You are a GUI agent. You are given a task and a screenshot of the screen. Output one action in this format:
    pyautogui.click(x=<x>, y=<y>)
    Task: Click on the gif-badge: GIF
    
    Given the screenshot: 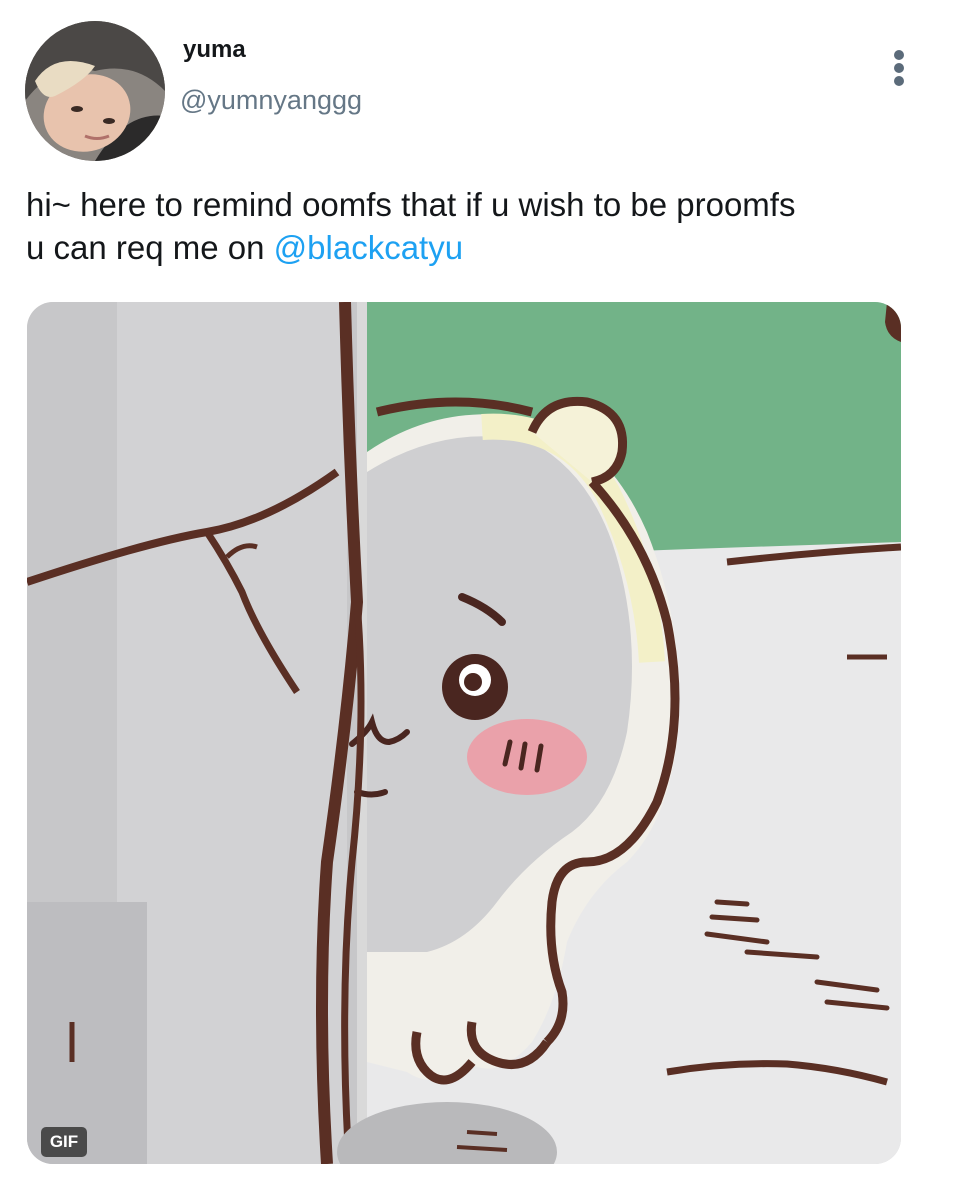 What is the action you would take?
    pyautogui.click(x=64, y=1142)
    